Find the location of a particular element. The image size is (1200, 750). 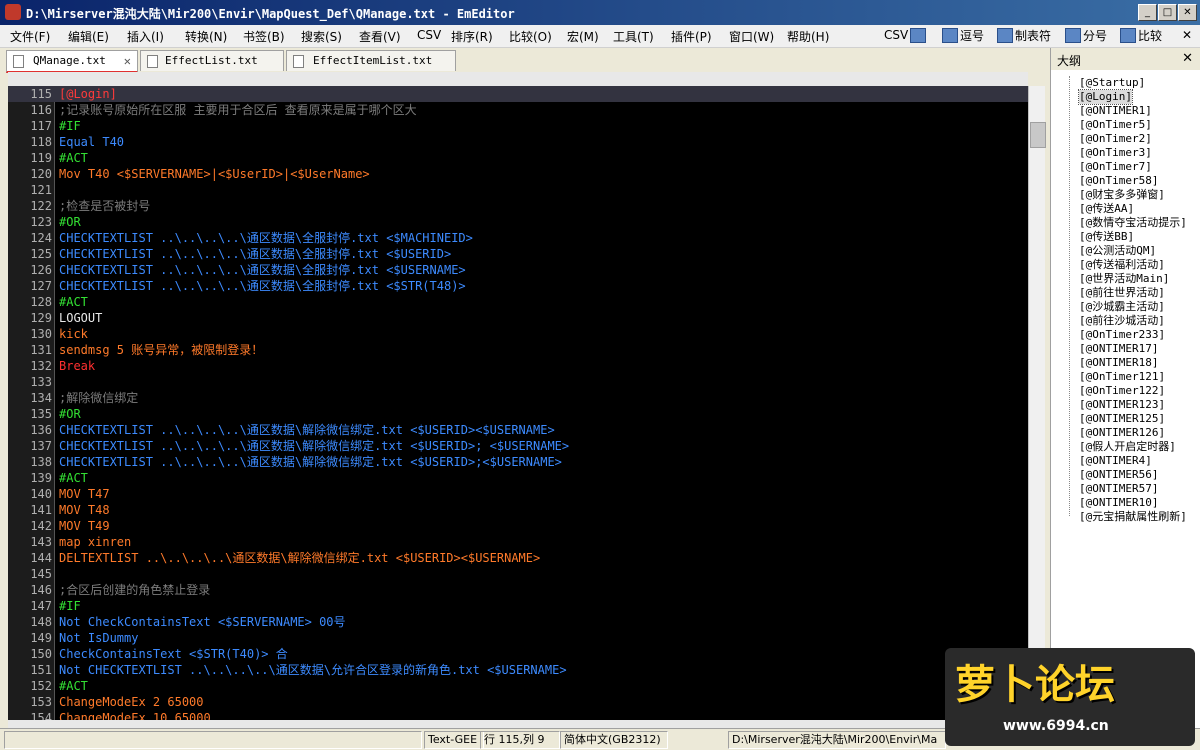

code-line: 128 #ACT is located at coordinates (518, 302).